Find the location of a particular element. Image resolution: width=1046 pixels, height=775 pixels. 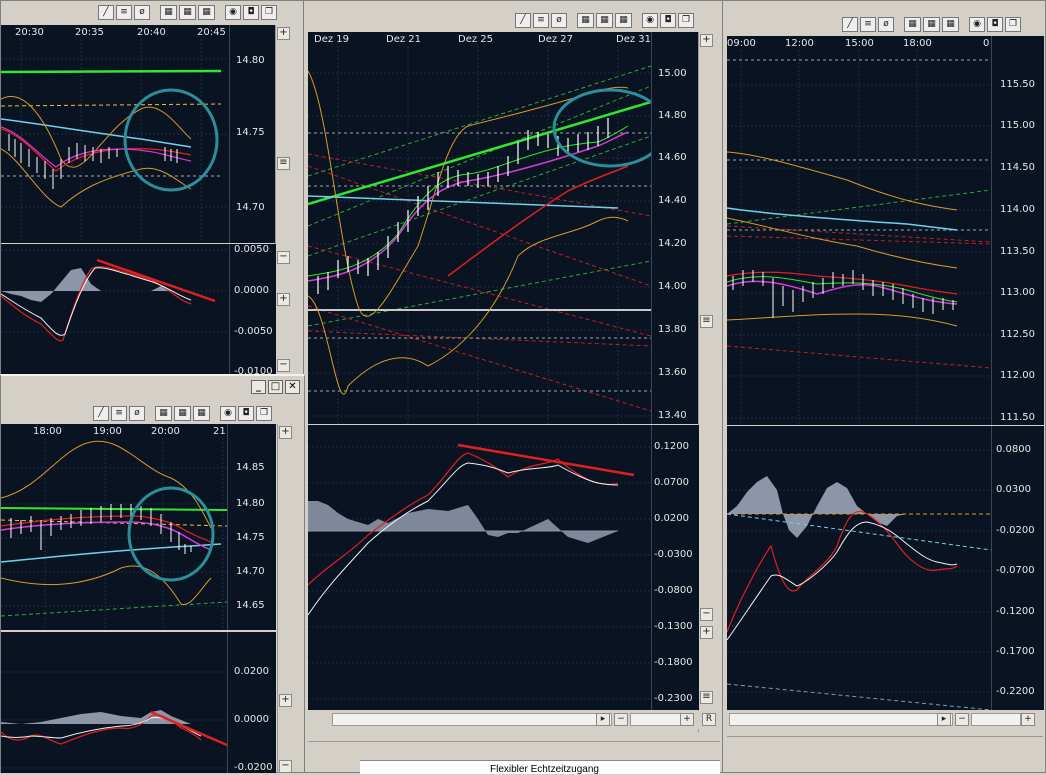

price-label: 13.60 is located at coordinates (672, 372).